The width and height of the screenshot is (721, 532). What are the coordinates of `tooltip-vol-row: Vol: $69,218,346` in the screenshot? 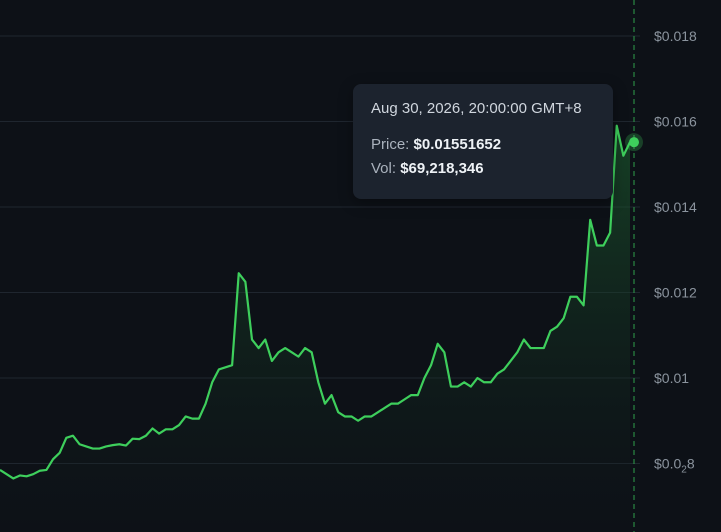 It's located at (483, 169).